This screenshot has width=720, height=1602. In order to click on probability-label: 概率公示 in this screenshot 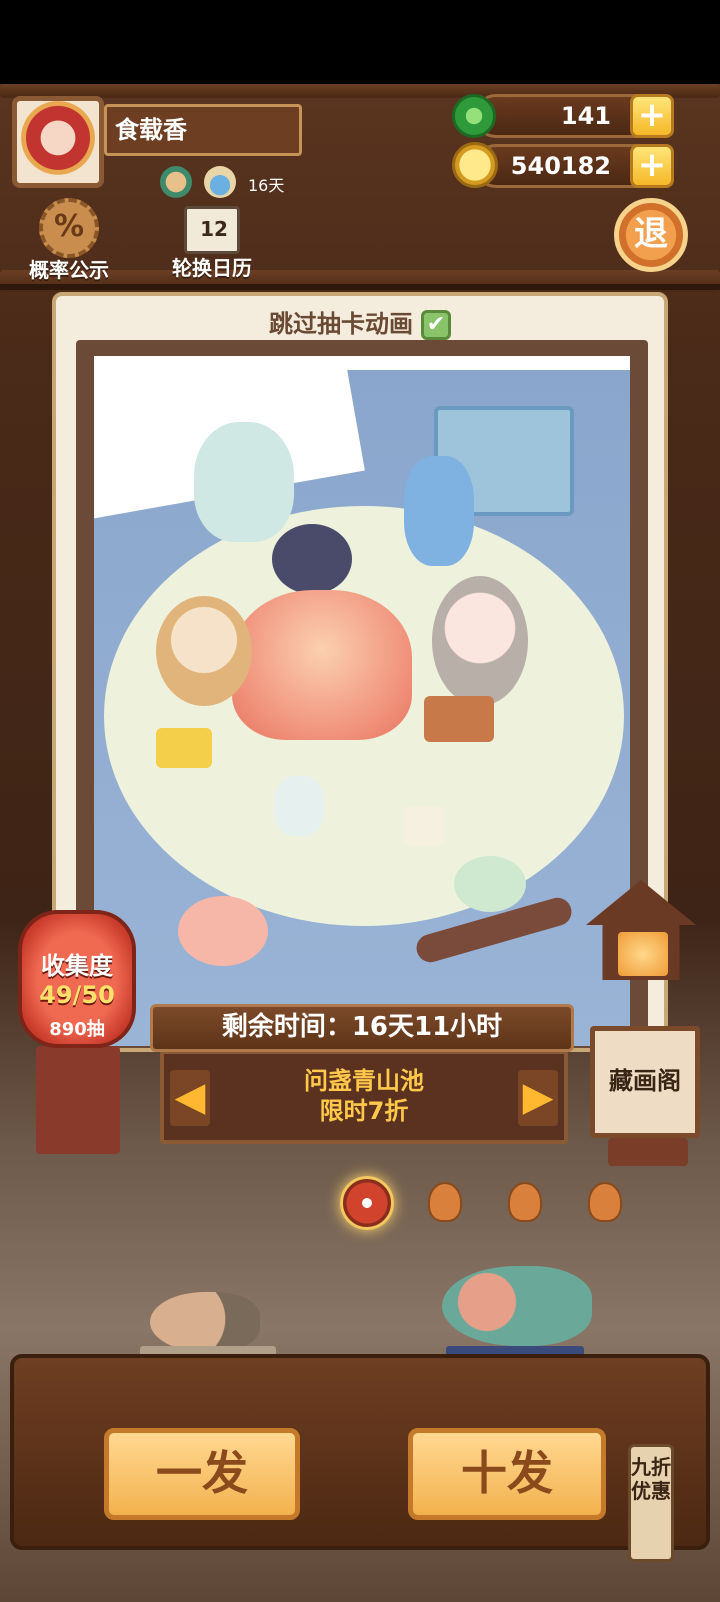, I will do `click(69, 270)`.